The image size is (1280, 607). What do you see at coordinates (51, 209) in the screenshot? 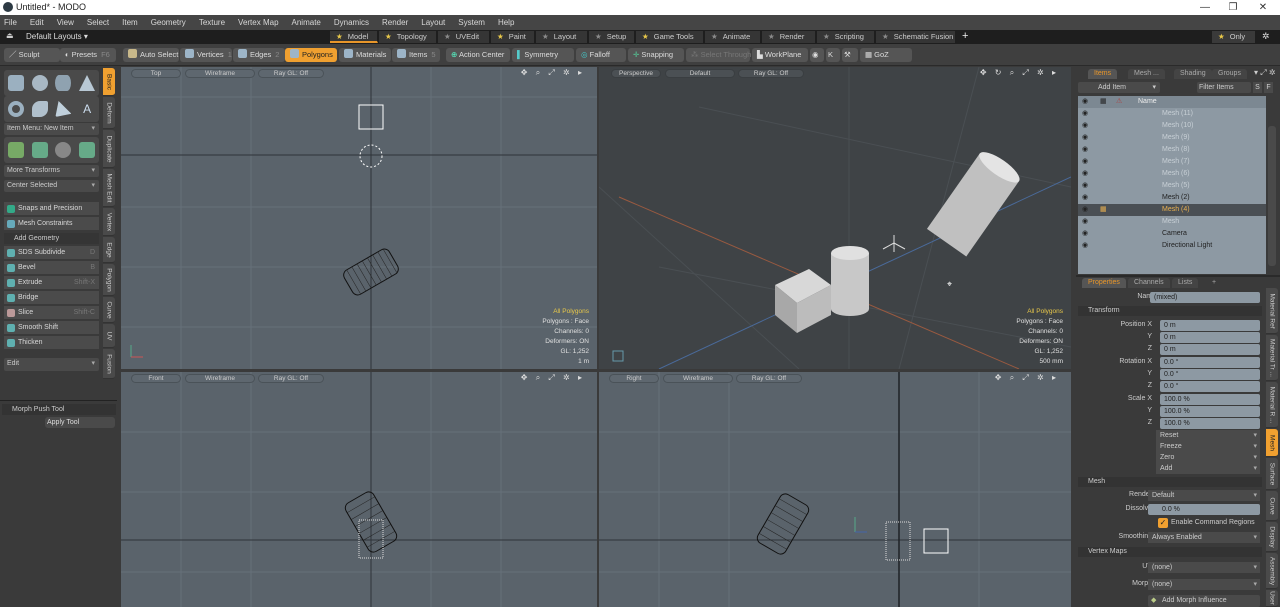
I see `snaps-precision-button: Snaps and Precision` at bounding box center [51, 209].